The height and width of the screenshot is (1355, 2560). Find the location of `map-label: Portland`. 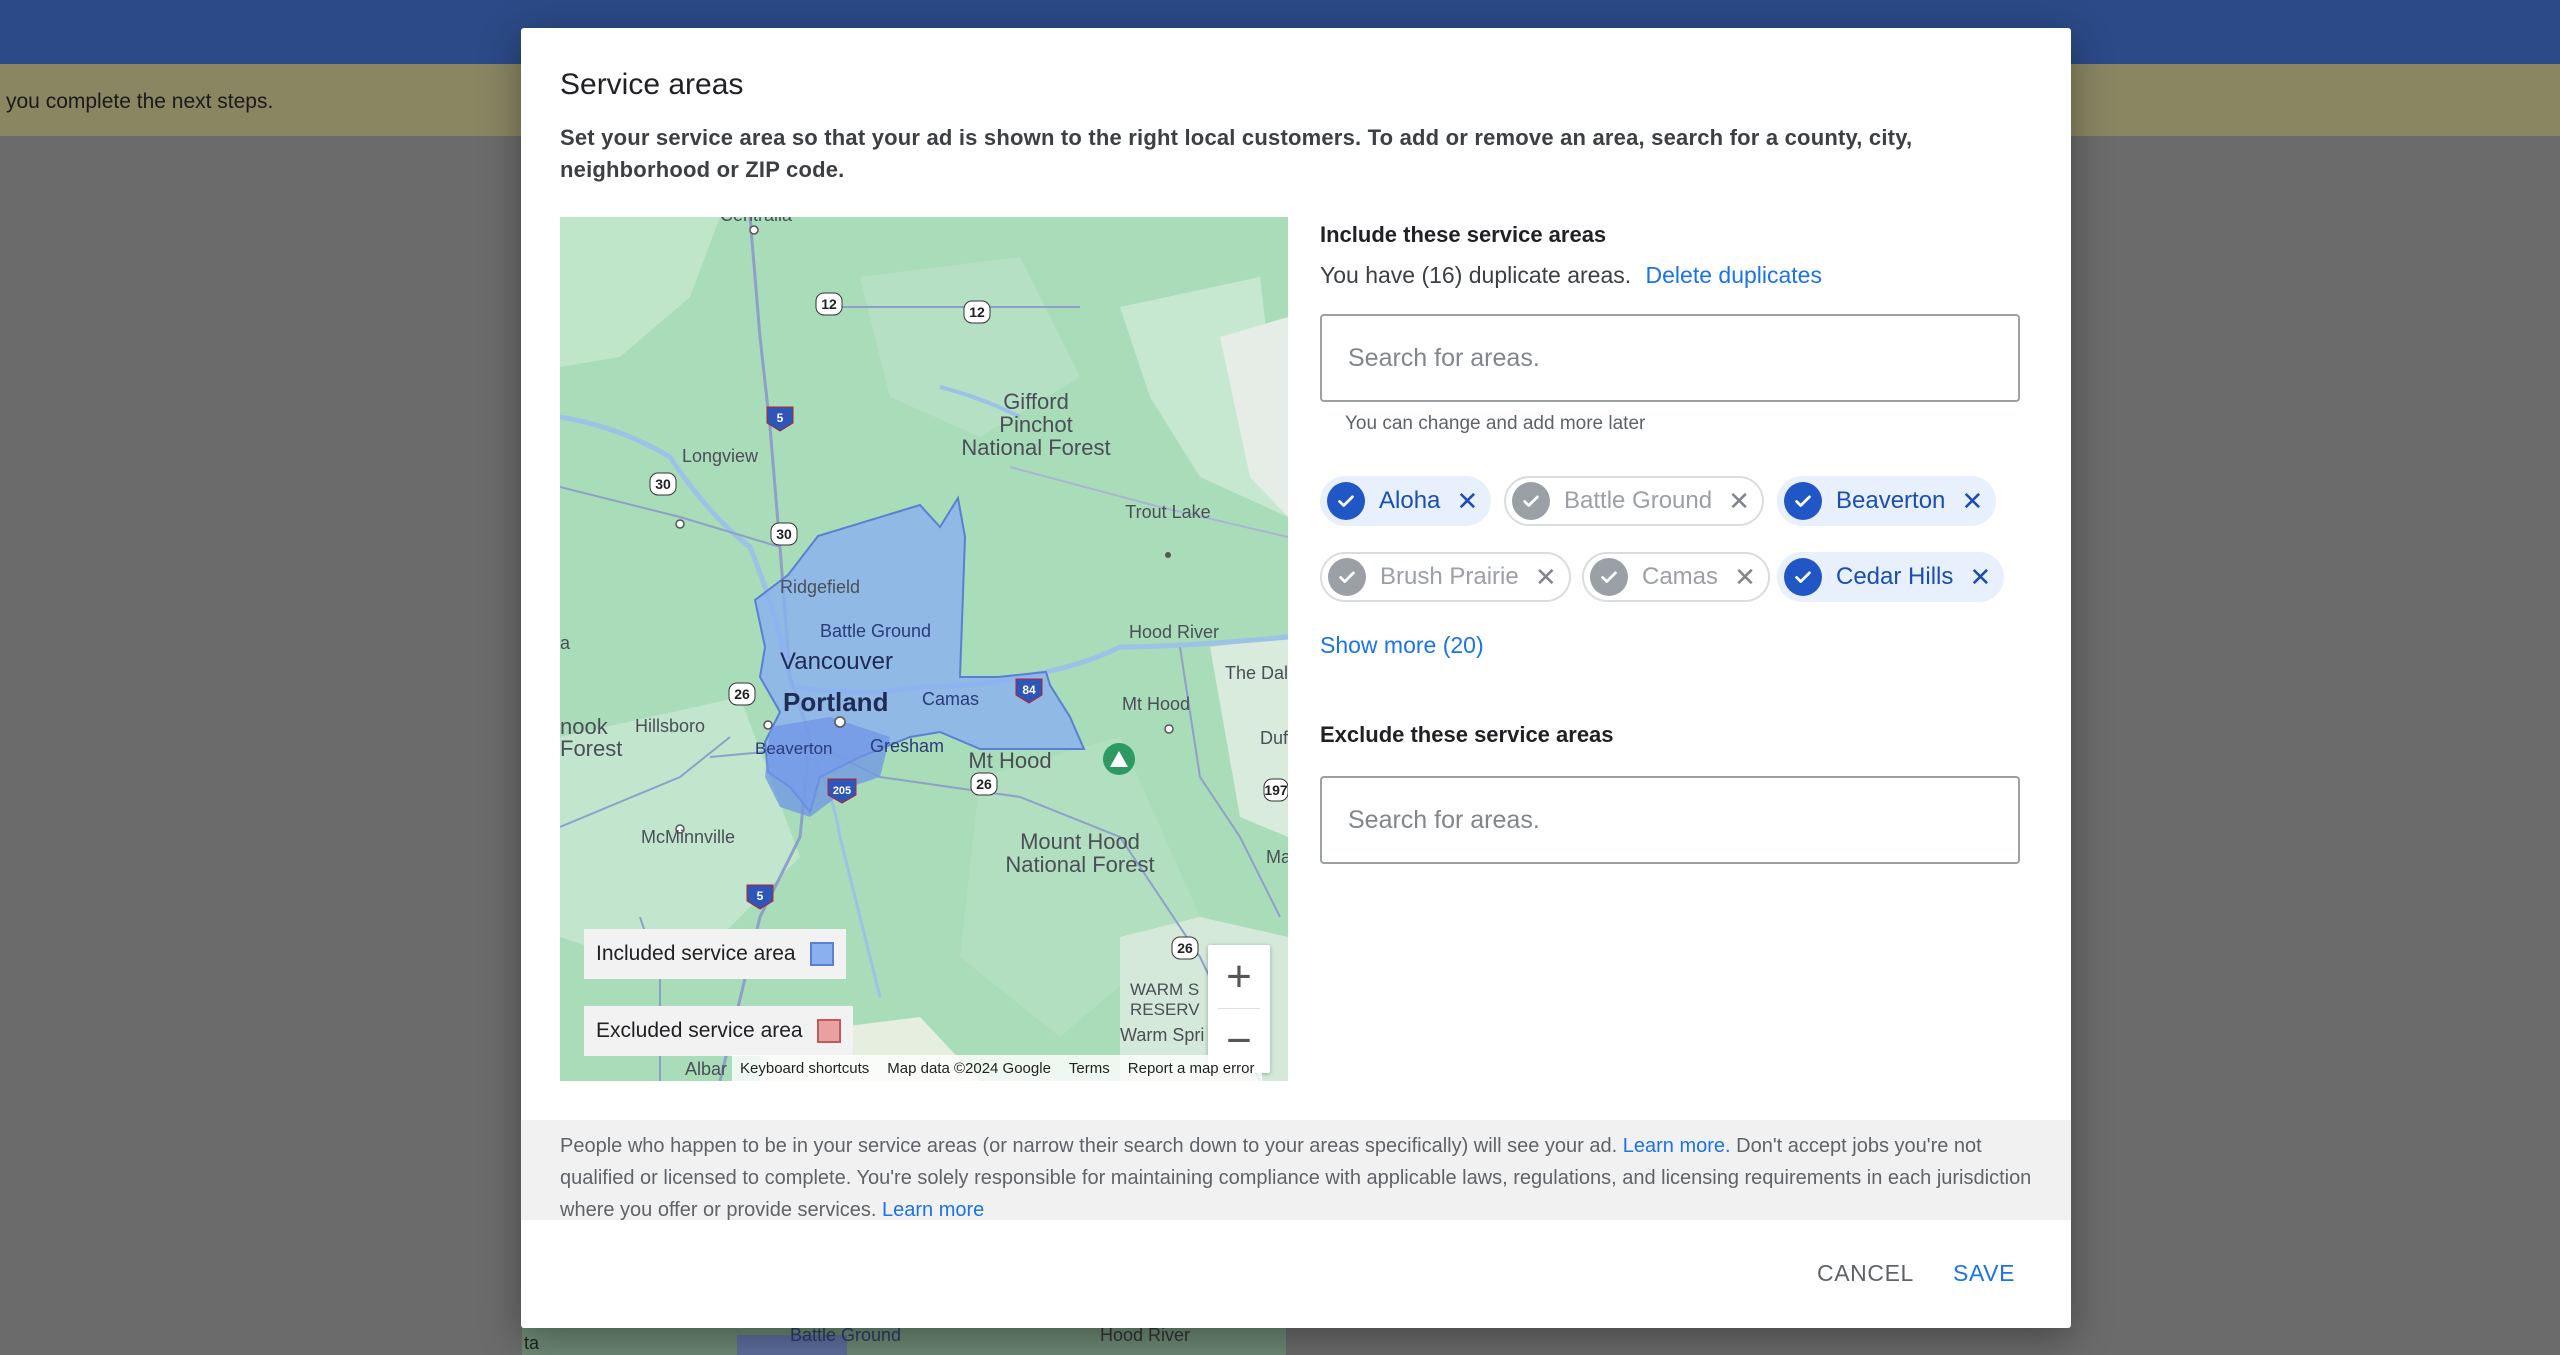

map-label: Portland is located at coordinates (835, 702).